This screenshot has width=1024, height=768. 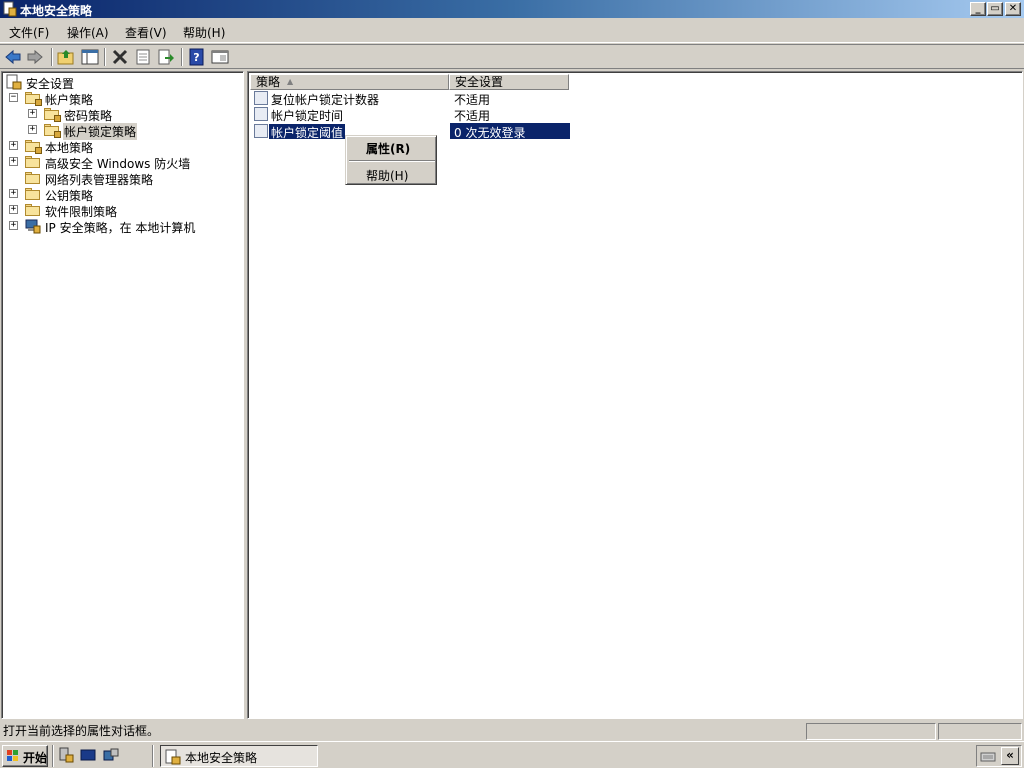 I want to click on menu-file: 文件(F), so click(x=29, y=32).